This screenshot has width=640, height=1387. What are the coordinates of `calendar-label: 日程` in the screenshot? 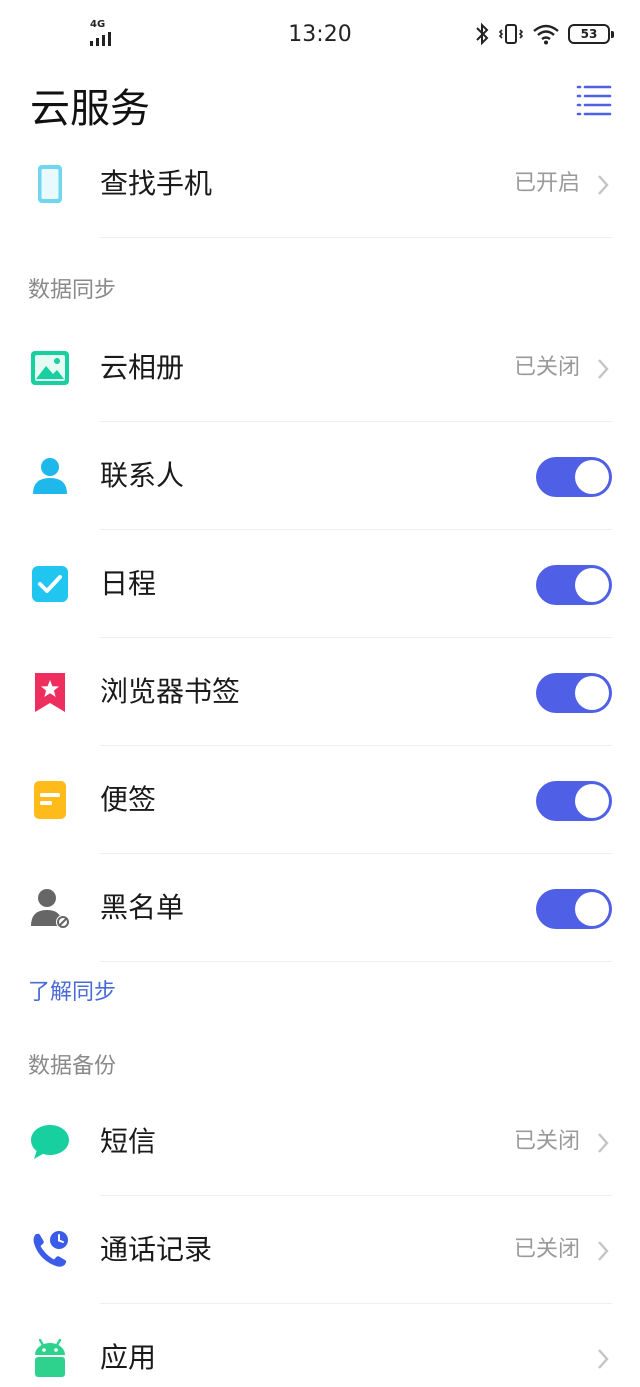 It's located at (128, 583).